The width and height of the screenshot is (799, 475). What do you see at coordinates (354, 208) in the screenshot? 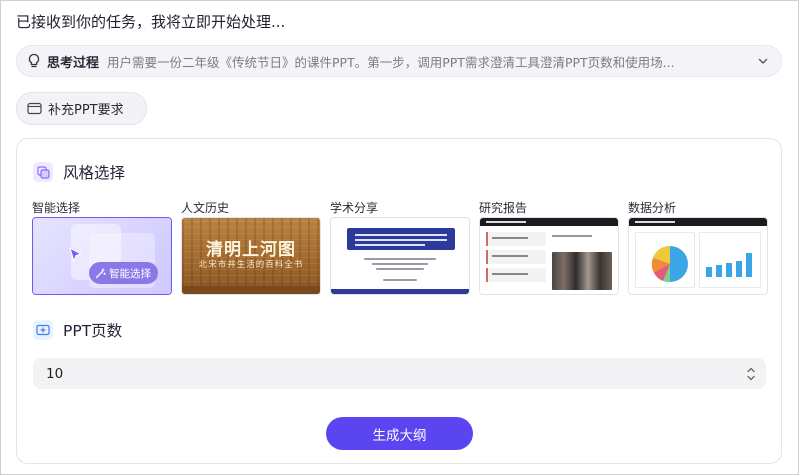
I see `style-option-label: 学术分享` at bounding box center [354, 208].